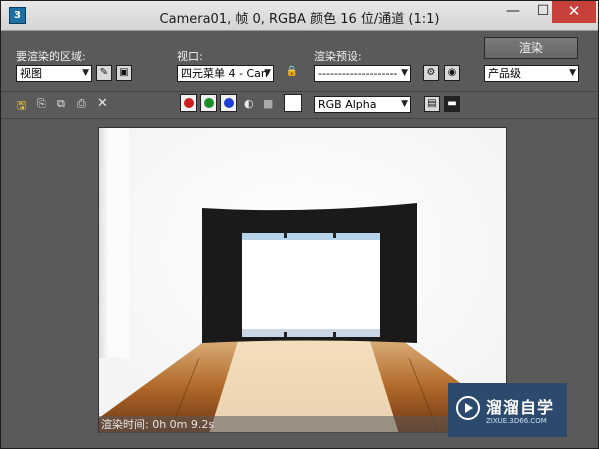 The image size is (599, 449). I want to click on auto-region-icon: ▣, so click(124, 73).